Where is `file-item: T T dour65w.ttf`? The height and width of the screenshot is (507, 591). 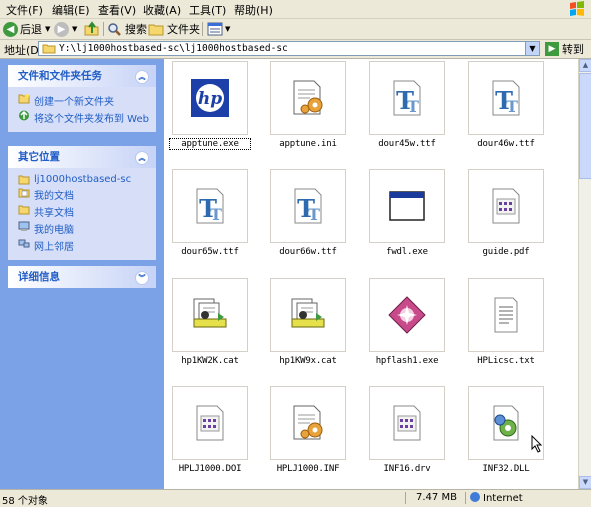 file-item: T T dour65w.ttf is located at coordinates (210, 213).